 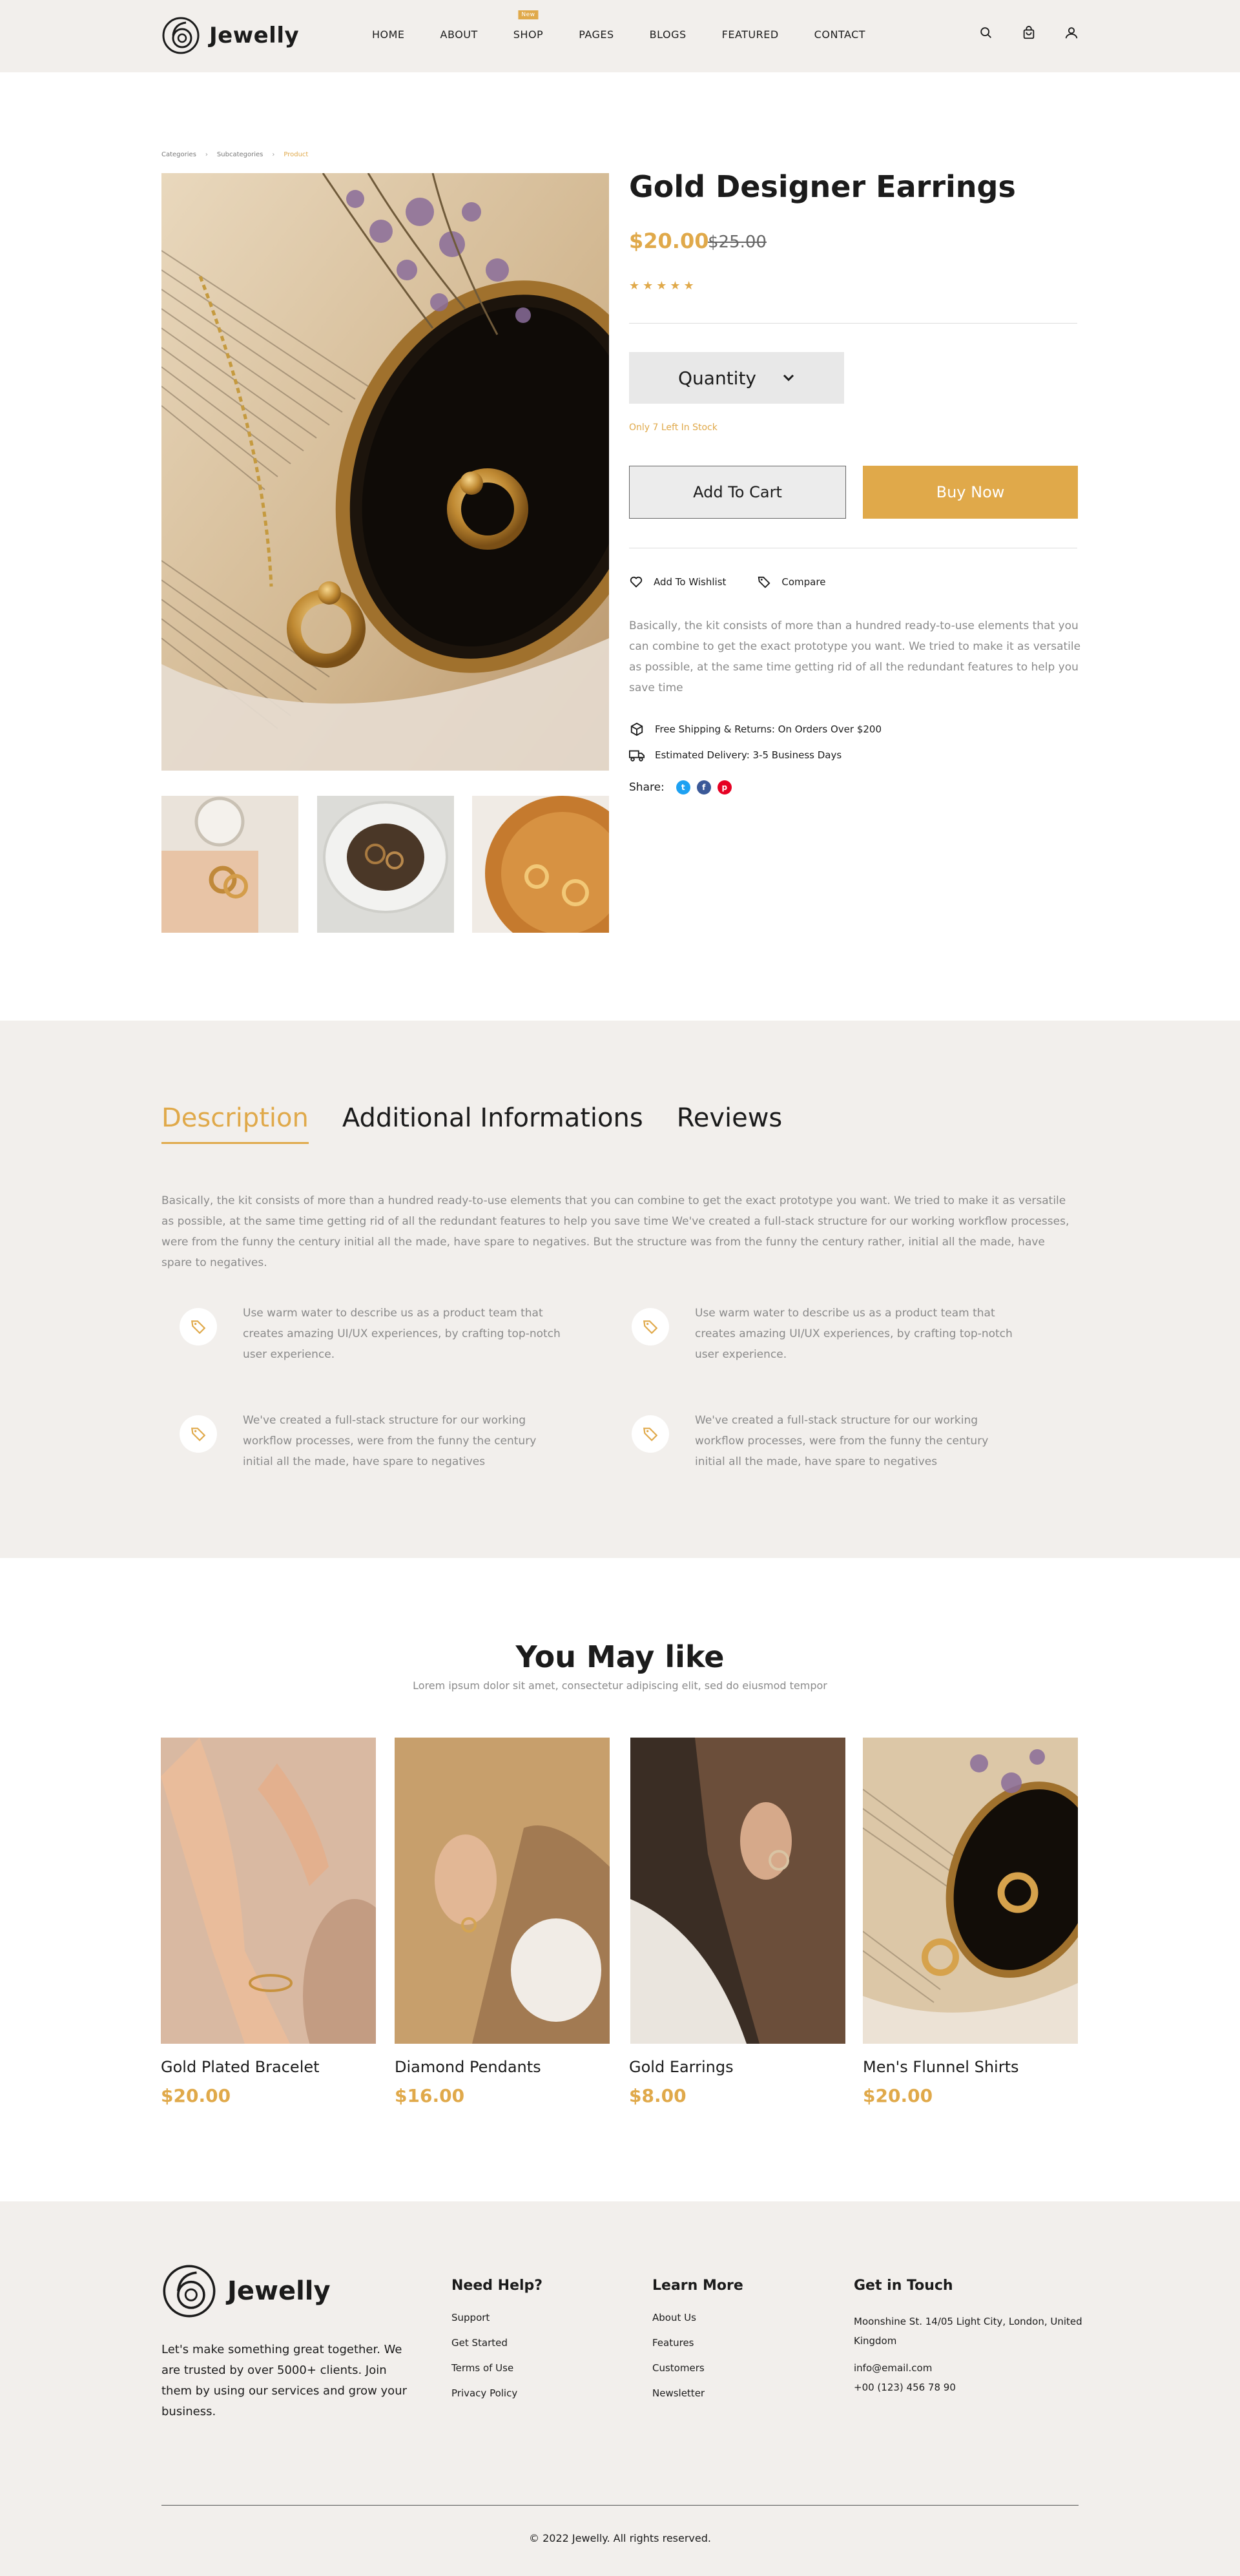 What do you see at coordinates (703, 787) in the screenshot?
I see `facebook-icon: f` at bounding box center [703, 787].